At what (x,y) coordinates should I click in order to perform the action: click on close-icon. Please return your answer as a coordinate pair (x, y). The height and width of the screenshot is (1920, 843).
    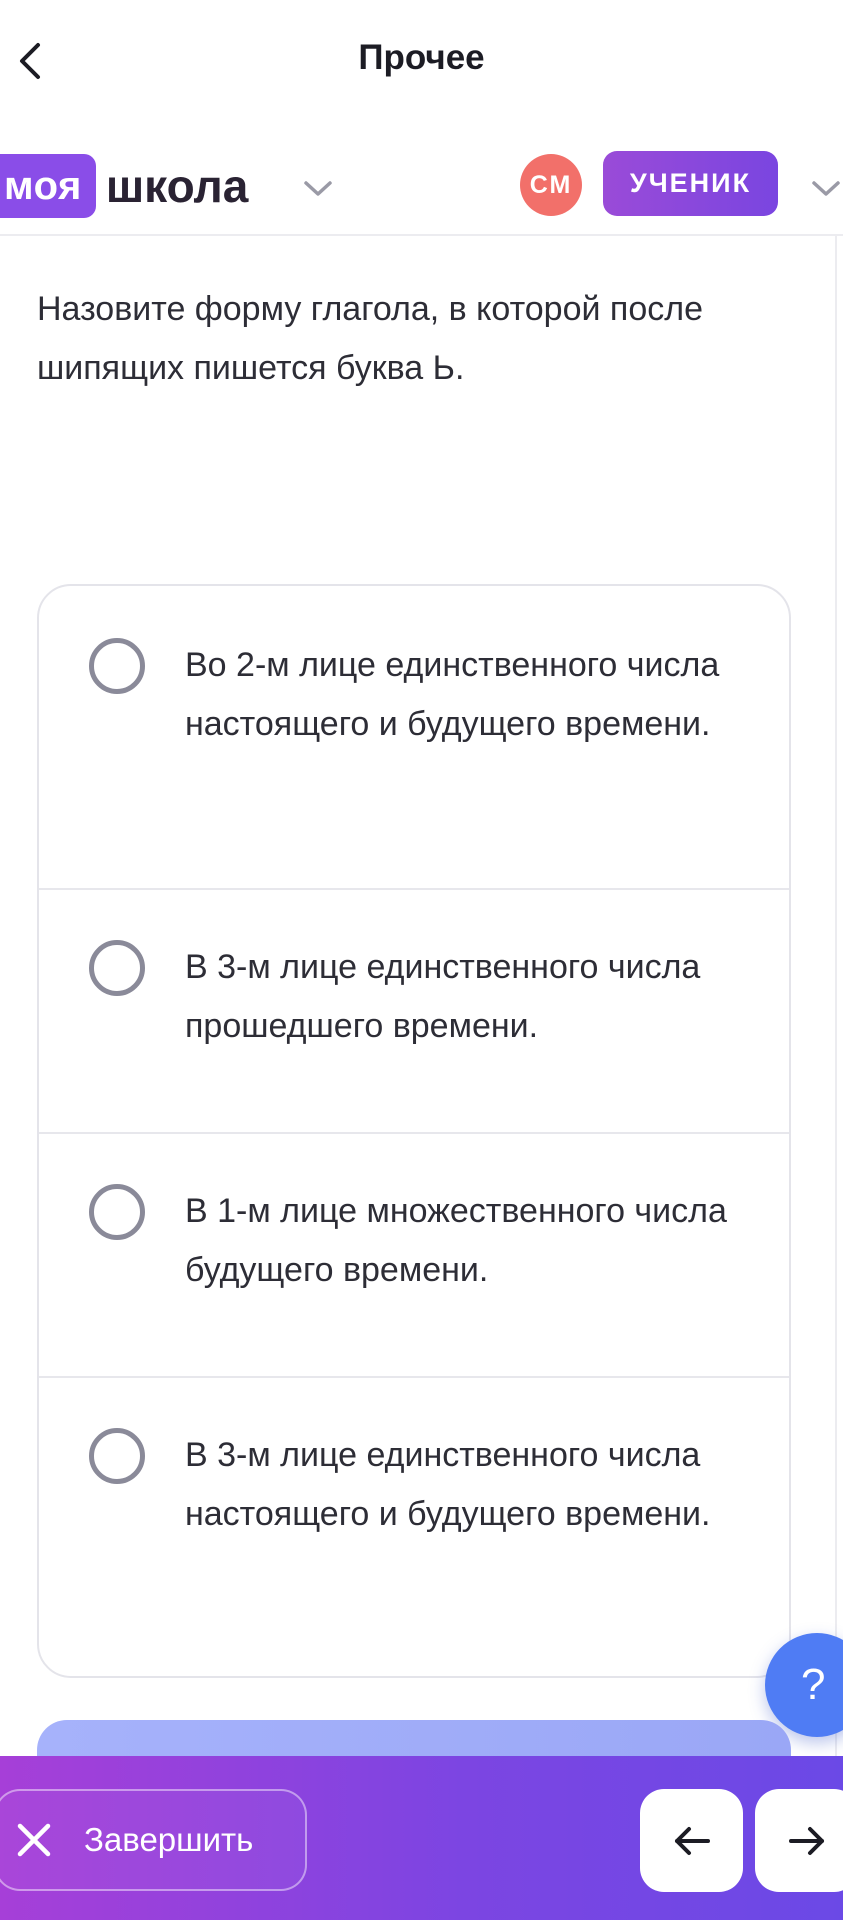
    Looking at the image, I should click on (34, 1840).